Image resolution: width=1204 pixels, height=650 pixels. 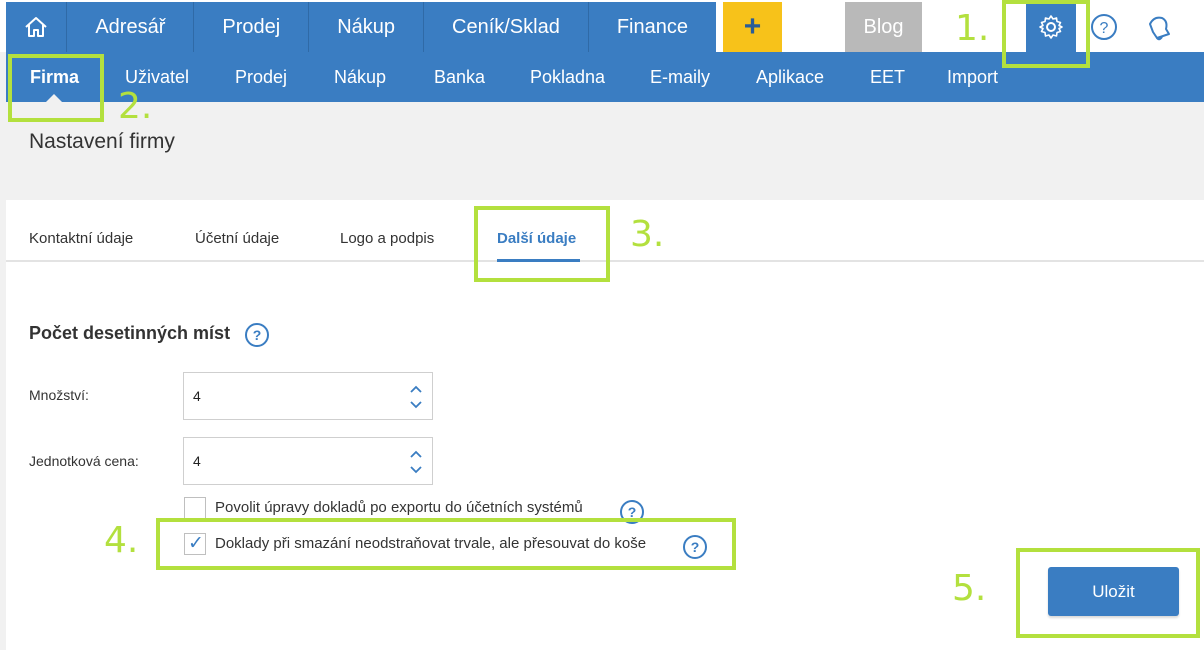 What do you see at coordinates (131, 27) in the screenshot?
I see `nav-item-adresar: Adresář` at bounding box center [131, 27].